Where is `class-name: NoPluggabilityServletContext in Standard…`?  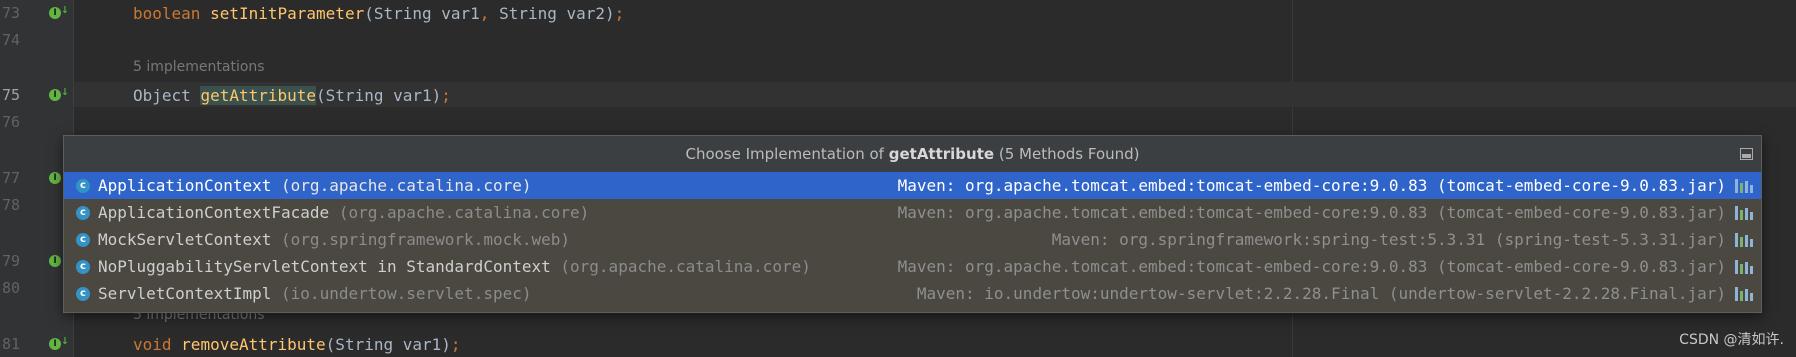
class-name: NoPluggabilityServletContext in Standard… is located at coordinates (454, 266).